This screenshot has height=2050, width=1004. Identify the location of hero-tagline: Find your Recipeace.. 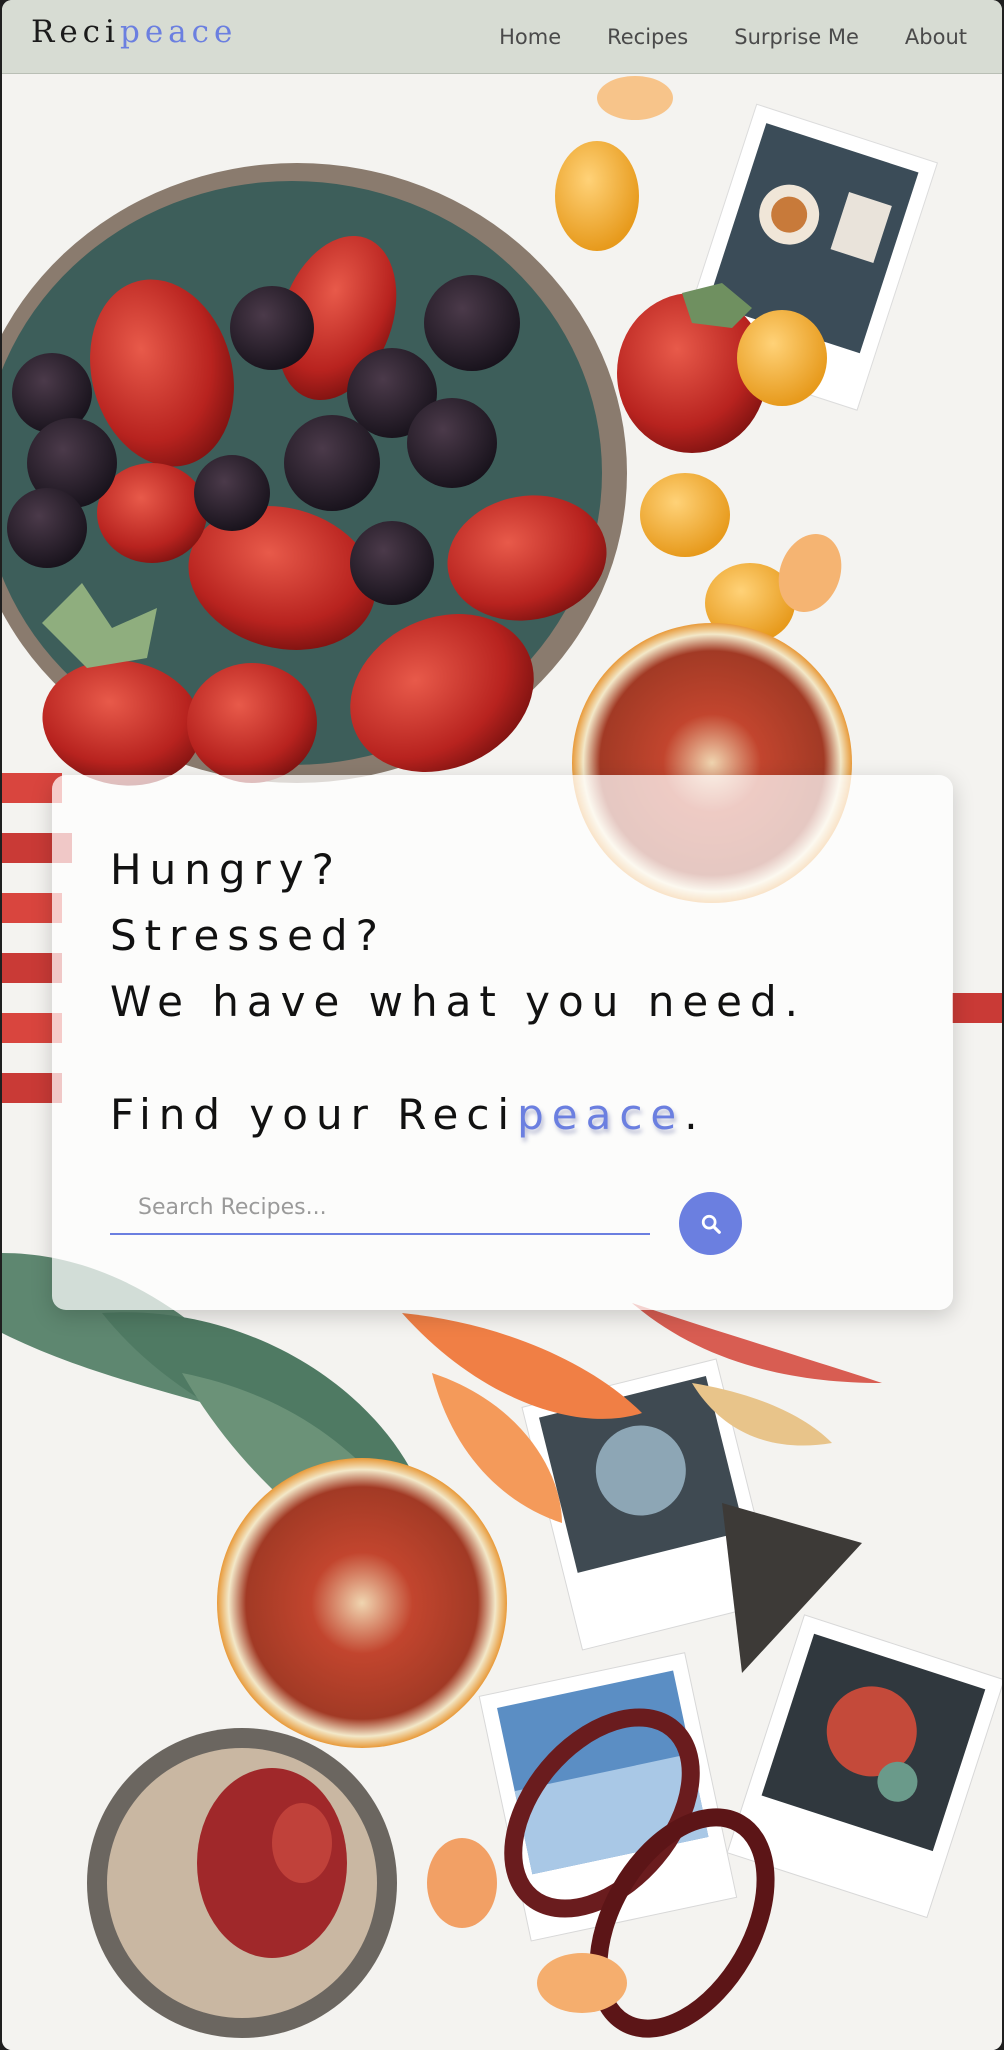
(408, 1114).